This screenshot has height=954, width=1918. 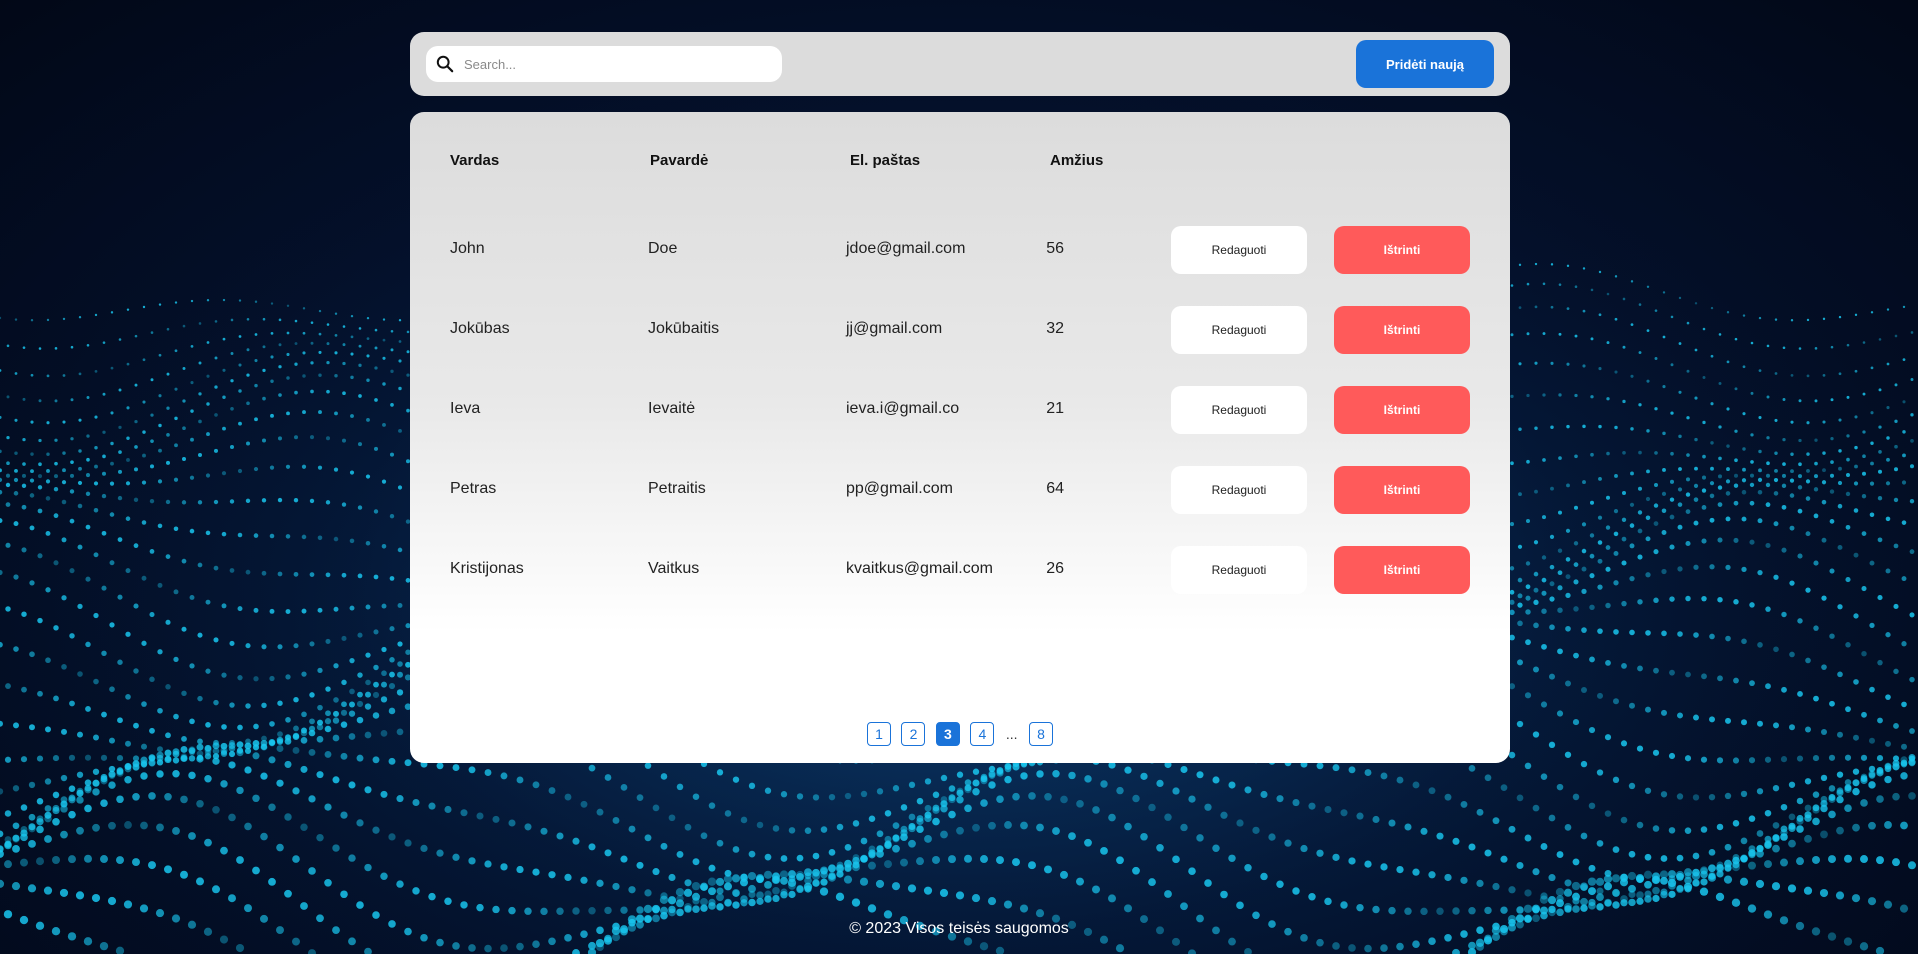 I want to click on age-cell: 26, so click(x=1055, y=568).